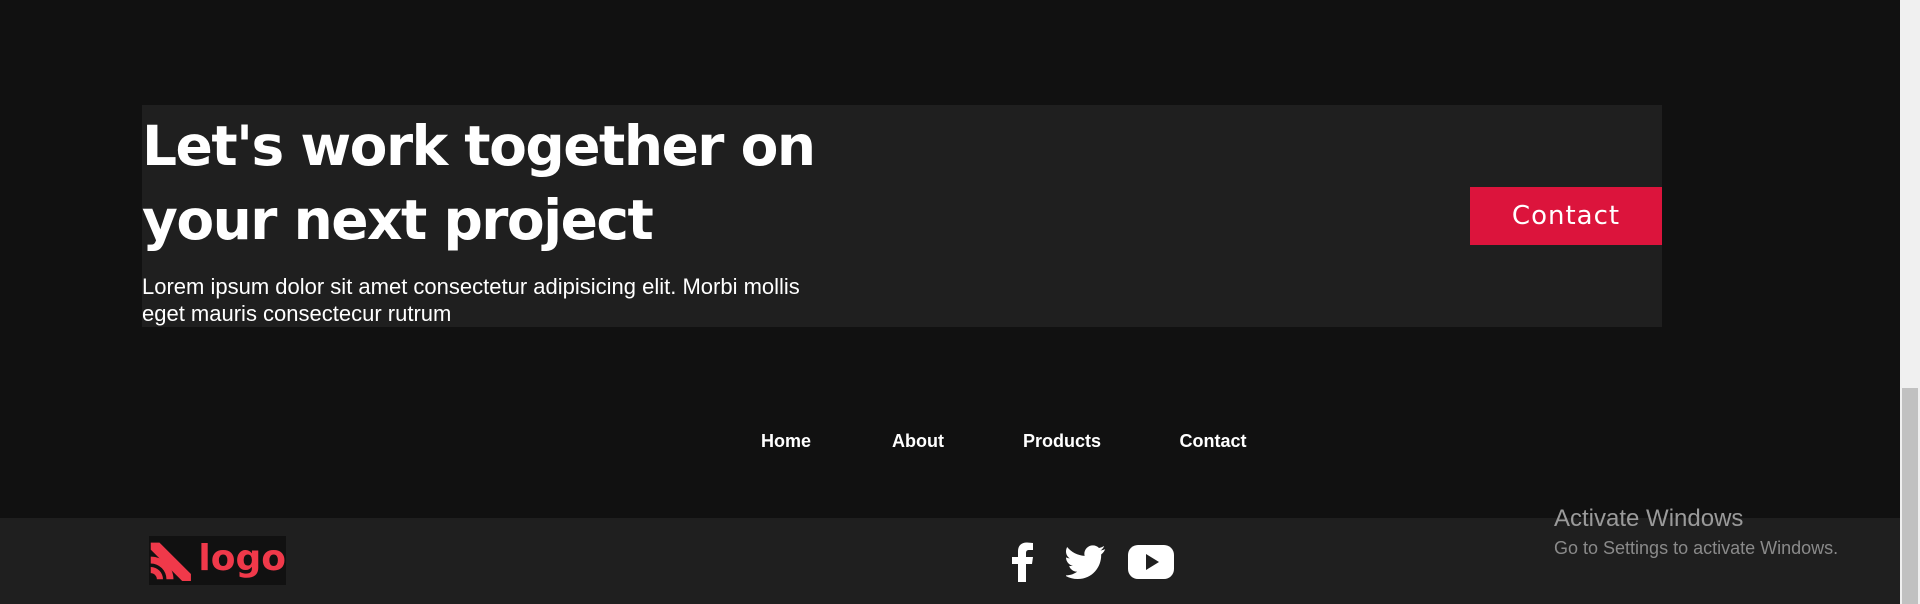 Image resolution: width=1920 pixels, height=604 pixels. I want to click on nav-link-contact: Contact, so click(1213, 441).